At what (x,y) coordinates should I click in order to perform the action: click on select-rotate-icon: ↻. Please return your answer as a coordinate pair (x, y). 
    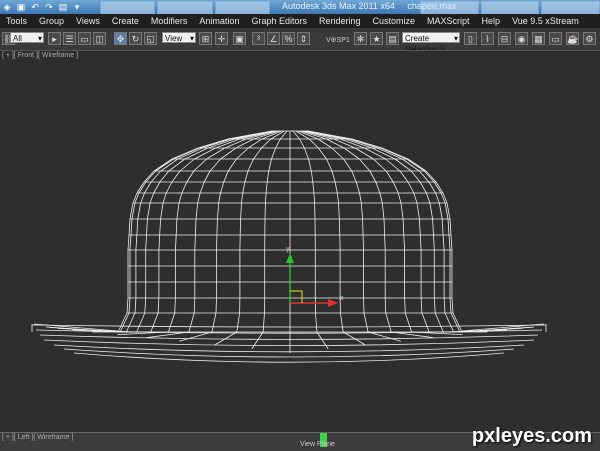
    Looking at the image, I should click on (135, 38).